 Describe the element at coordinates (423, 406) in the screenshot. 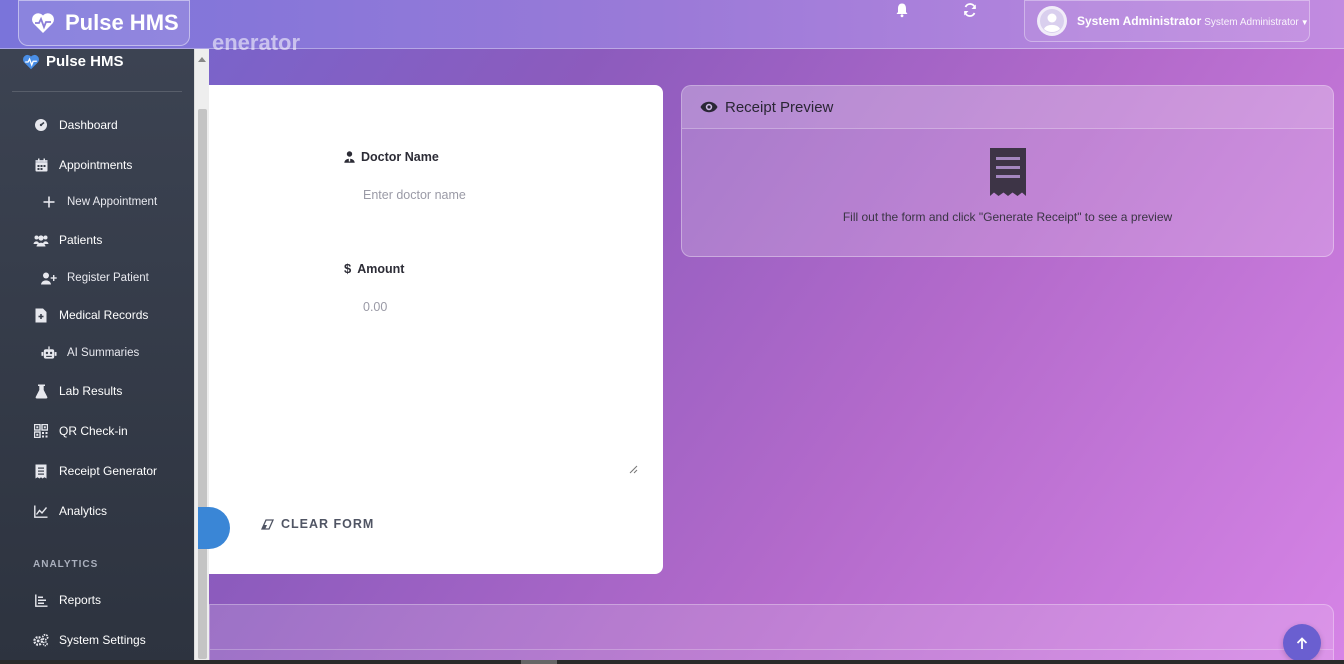

I see `notes-textarea` at that location.